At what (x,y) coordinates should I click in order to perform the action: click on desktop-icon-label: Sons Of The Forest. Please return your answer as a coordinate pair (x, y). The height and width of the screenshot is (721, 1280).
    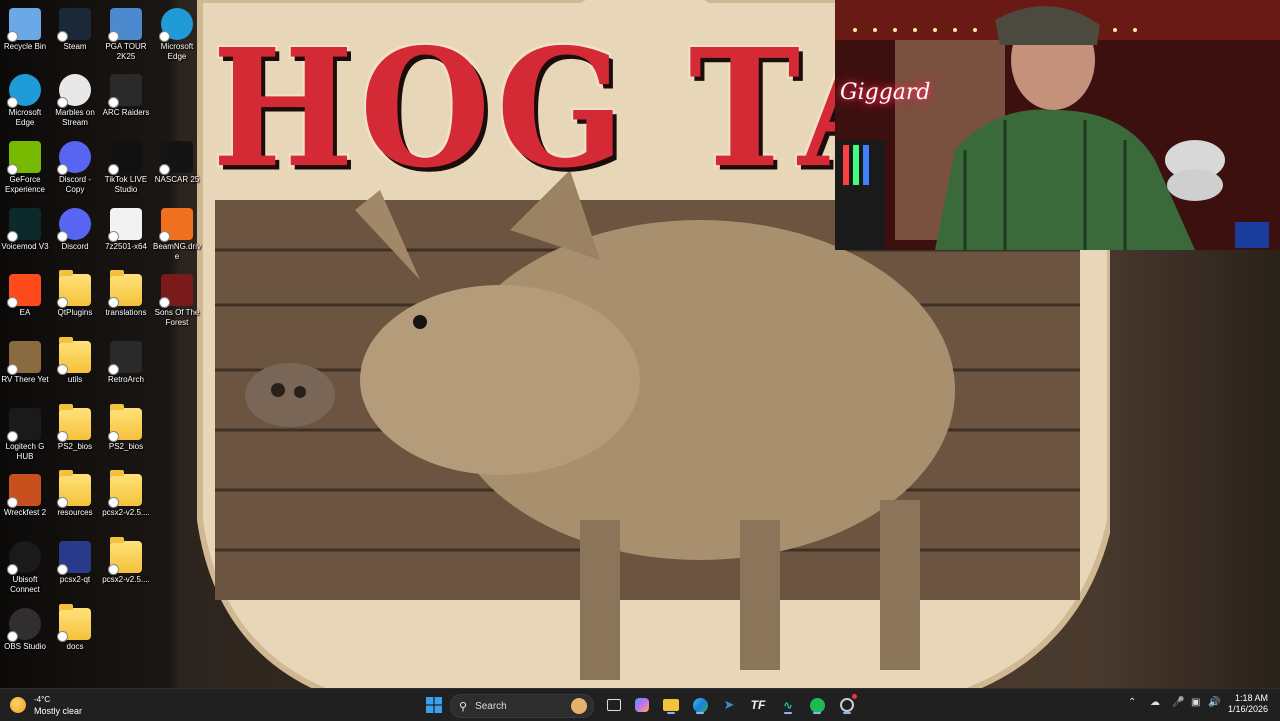
    Looking at the image, I should click on (177, 317).